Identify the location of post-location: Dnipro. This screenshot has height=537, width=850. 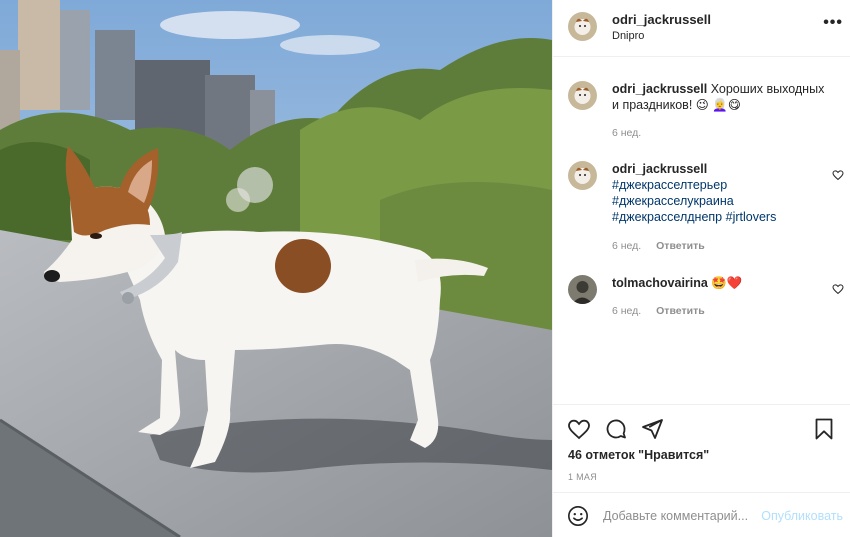
(628, 36).